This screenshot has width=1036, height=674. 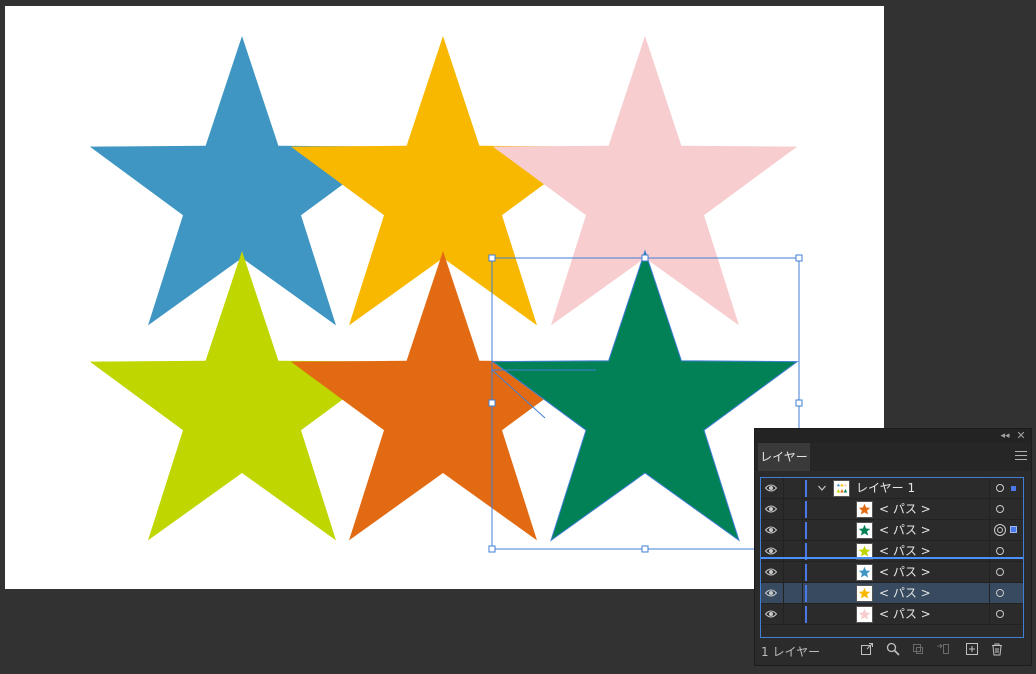 What do you see at coordinates (943, 649) in the screenshot?
I see `sublayer-icon` at bounding box center [943, 649].